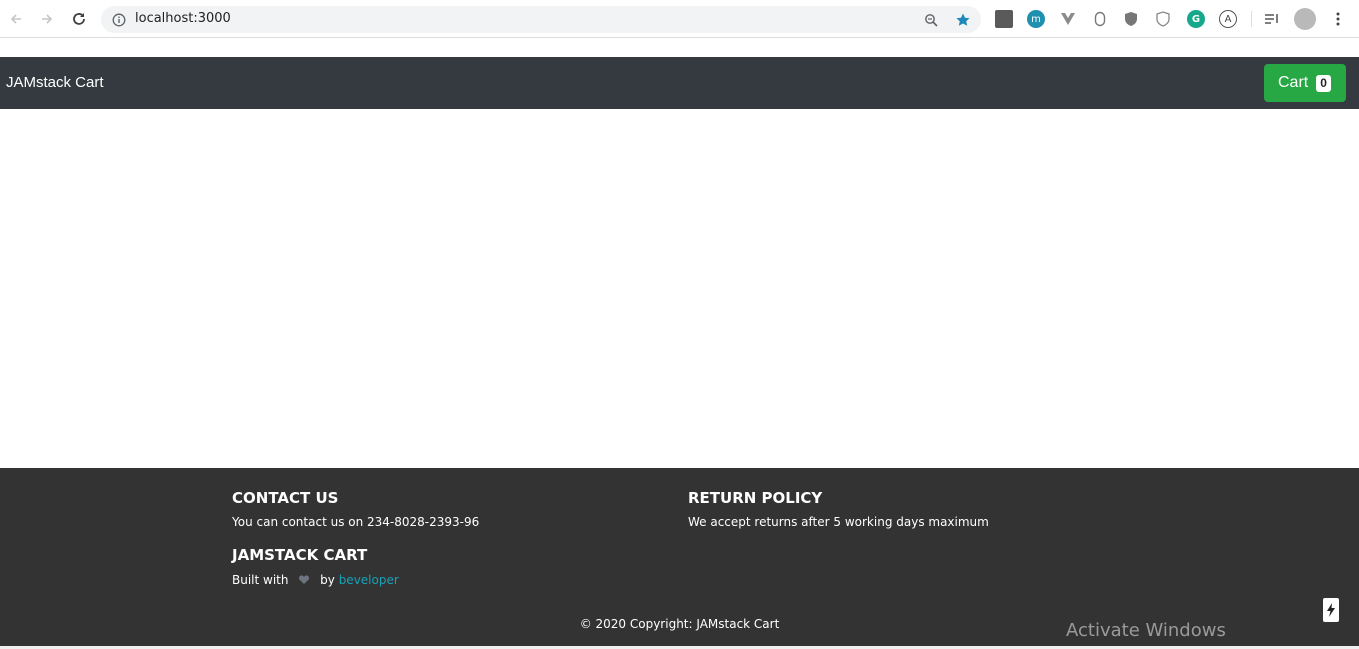 Image resolution: width=1359 pixels, height=649 pixels. I want to click on contact-text: You can contact us on 234-8028-2393-96, so click(356, 522).